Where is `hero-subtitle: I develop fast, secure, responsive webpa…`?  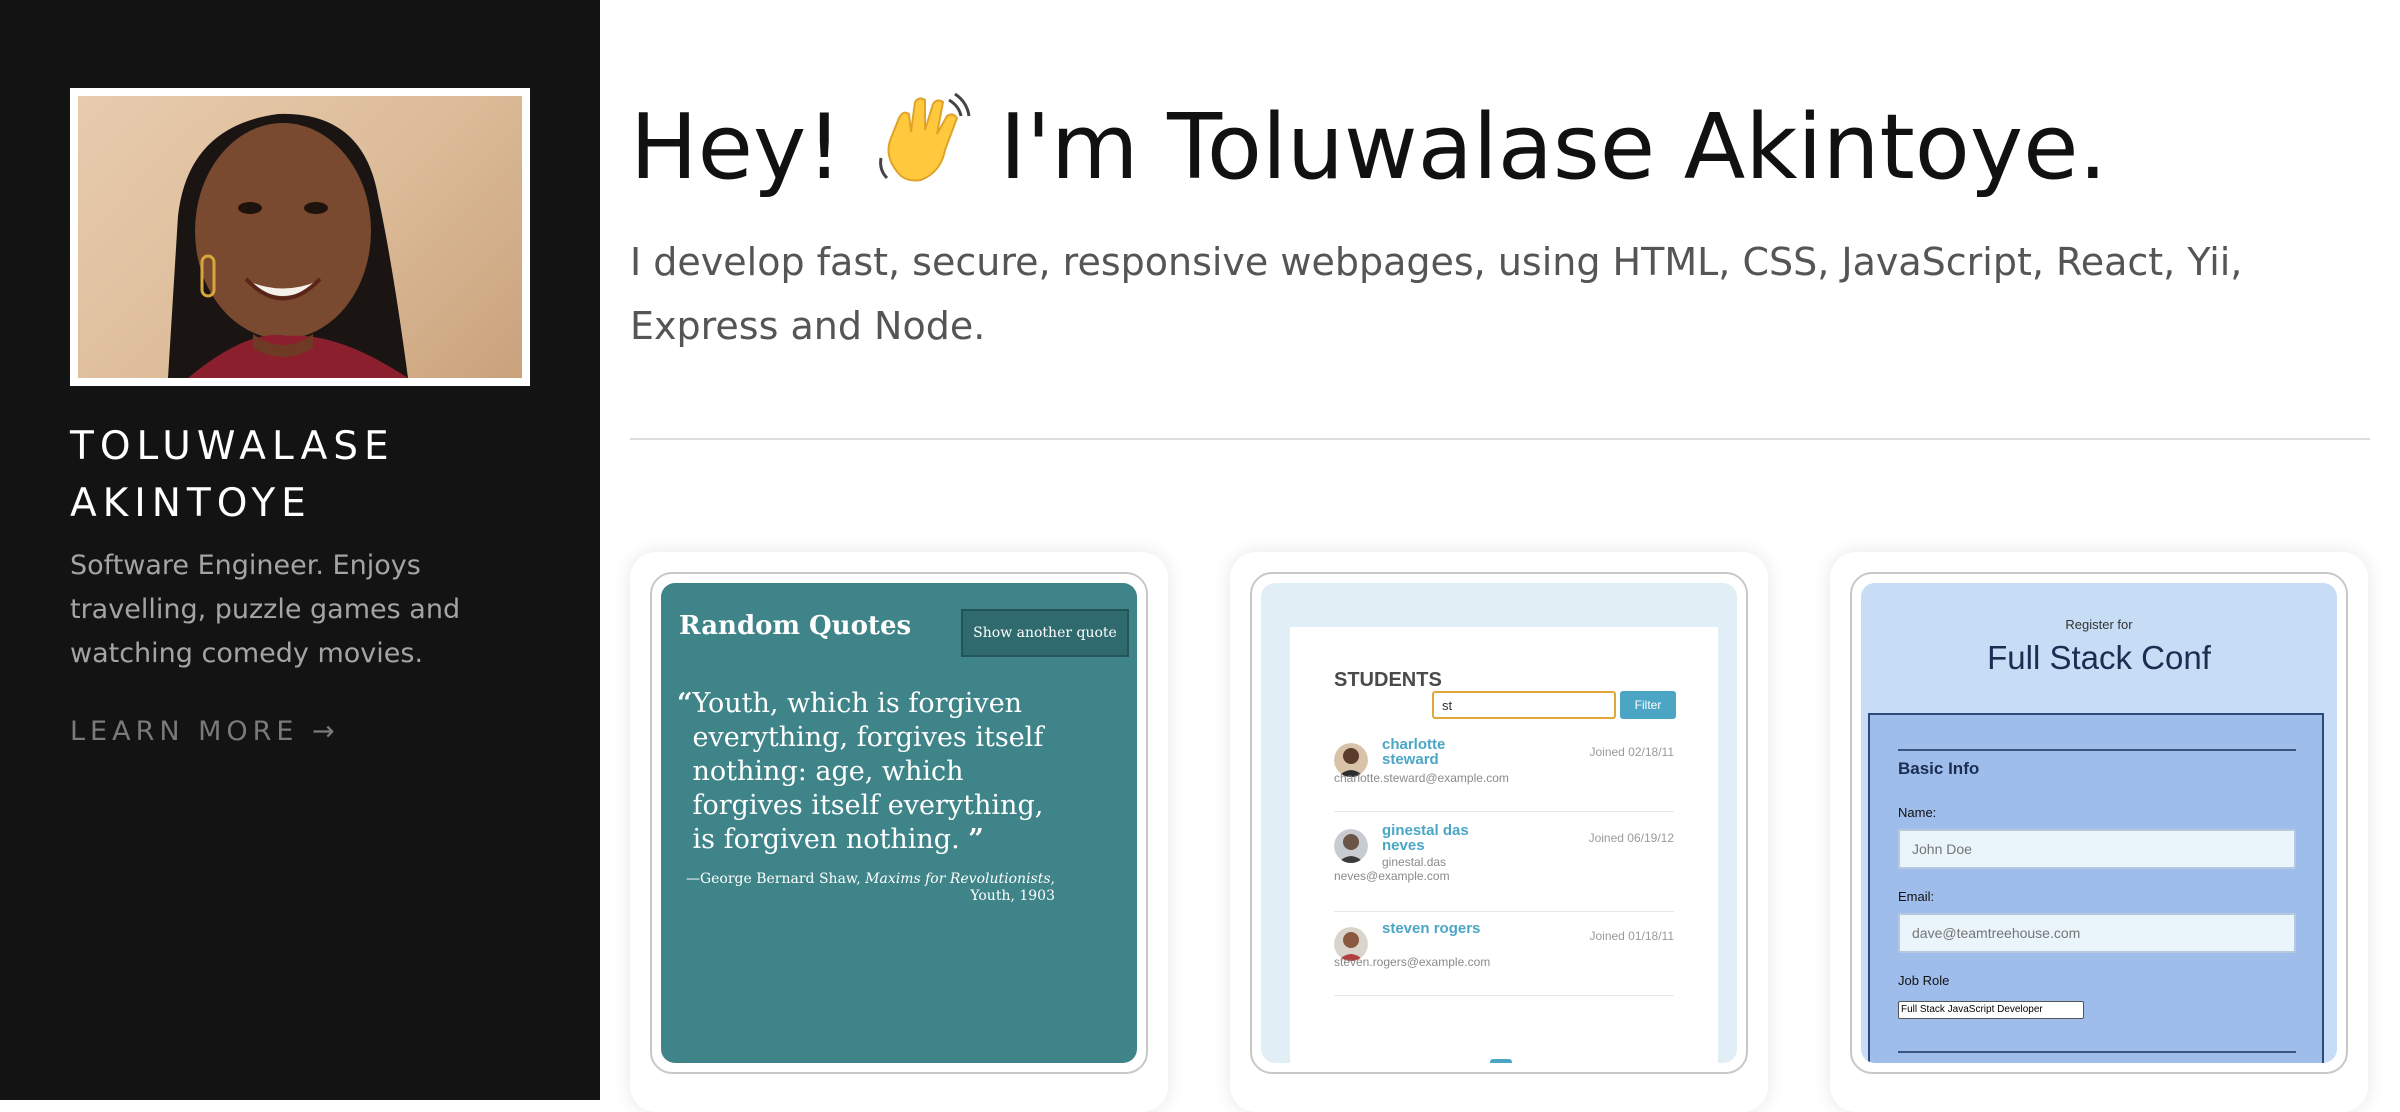
hero-subtitle: I develop fast, secure, responsive webpa… is located at coordinates (1436, 294).